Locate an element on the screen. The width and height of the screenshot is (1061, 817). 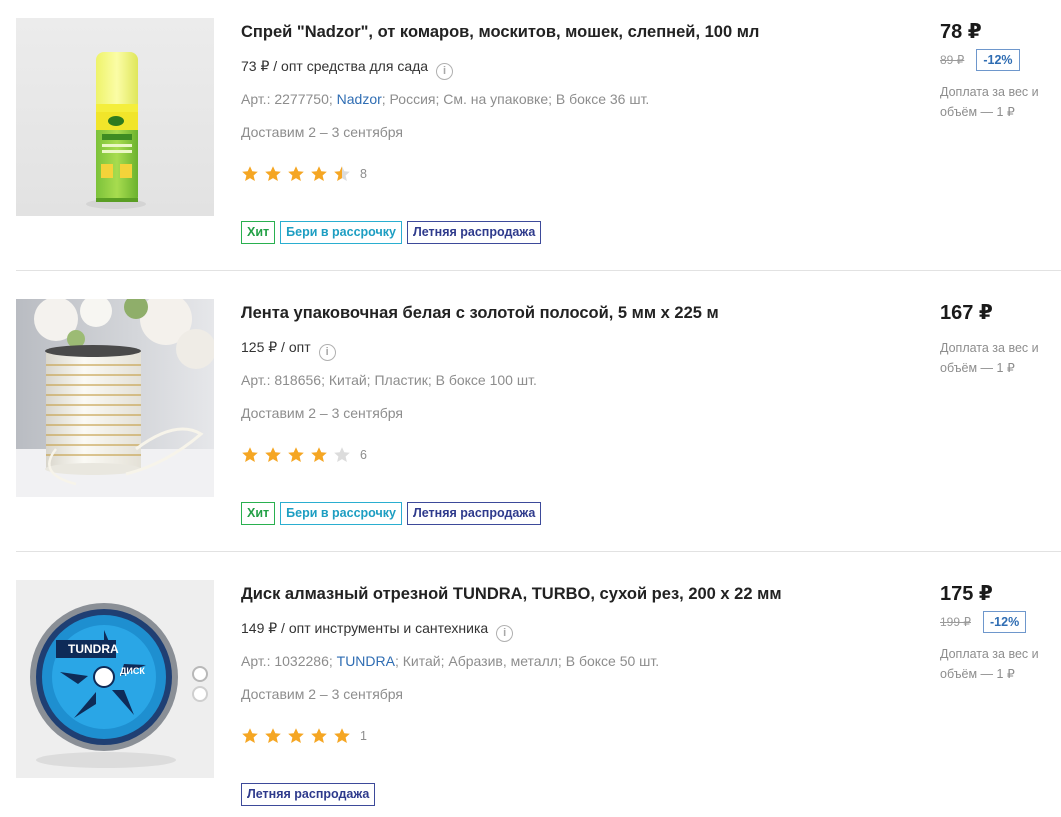
disc-brand-label: TUNDRA is located at coordinates (93, 649).